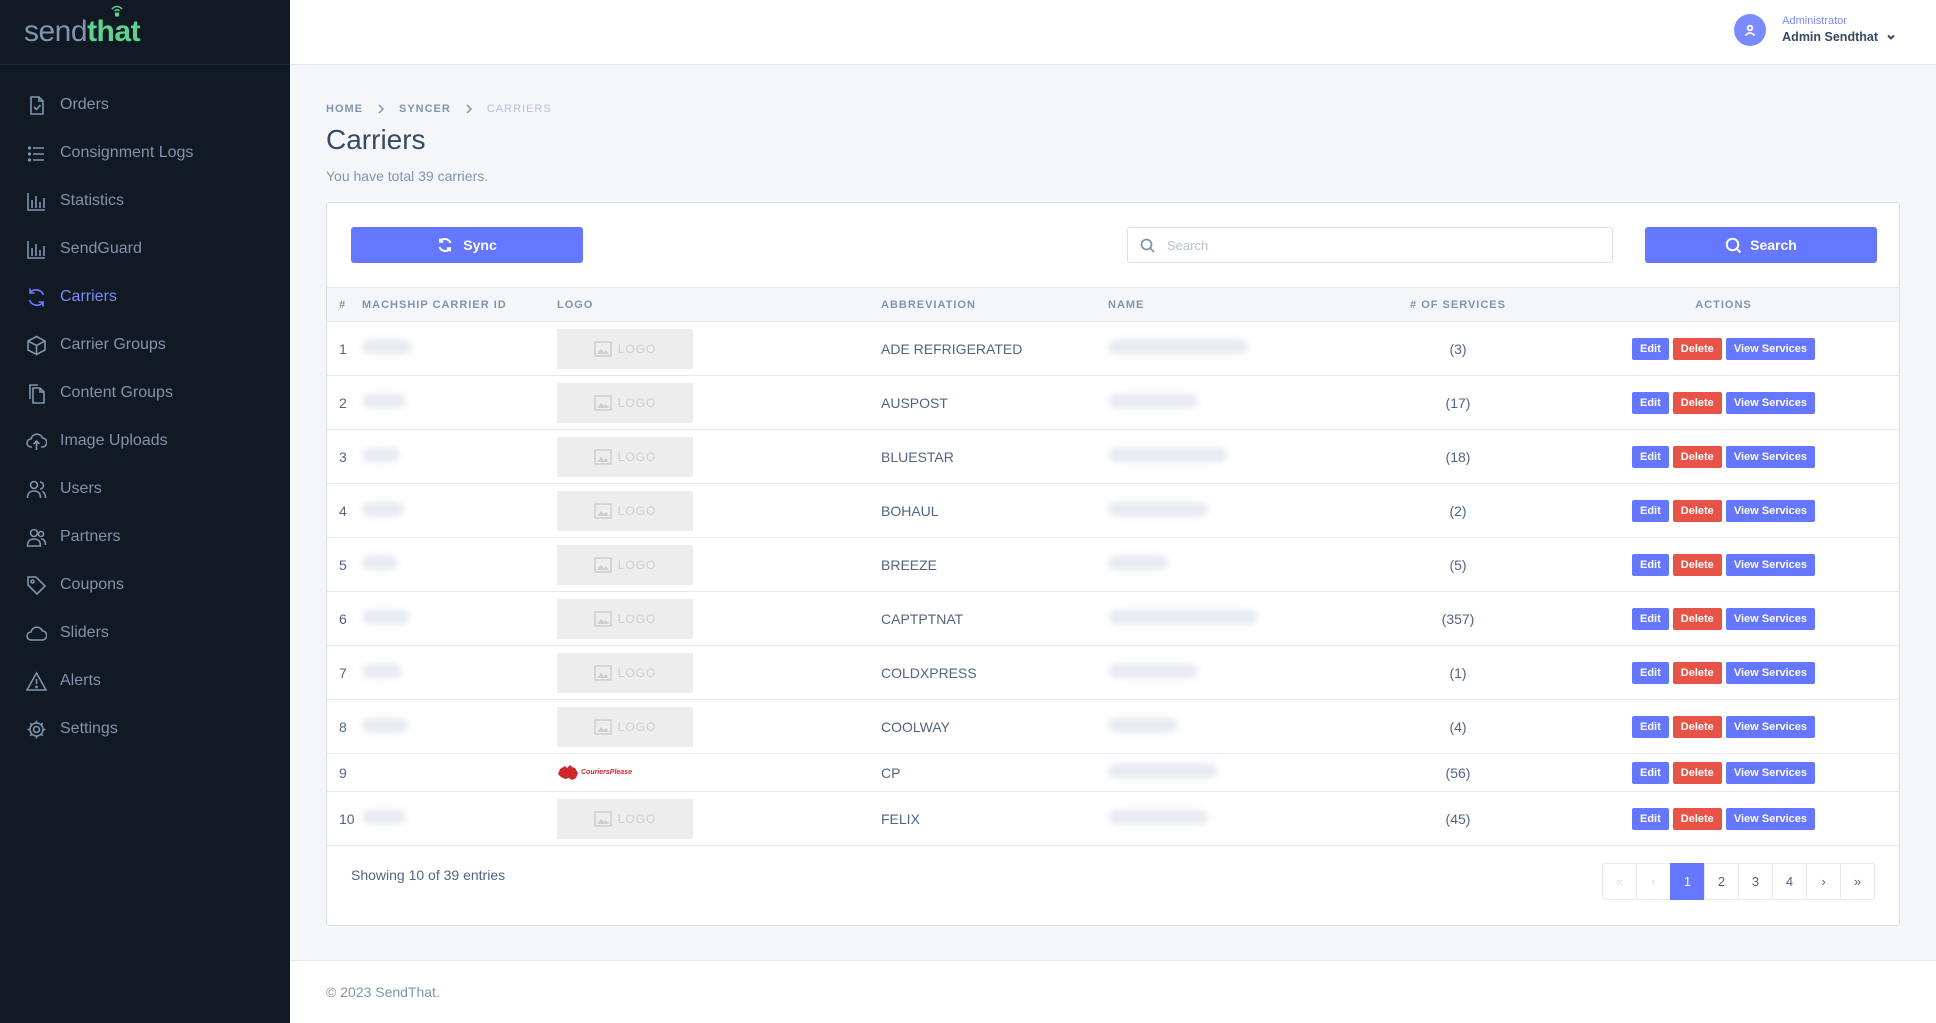 This screenshot has height=1023, width=1936. I want to click on avatar, so click(1750, 30).